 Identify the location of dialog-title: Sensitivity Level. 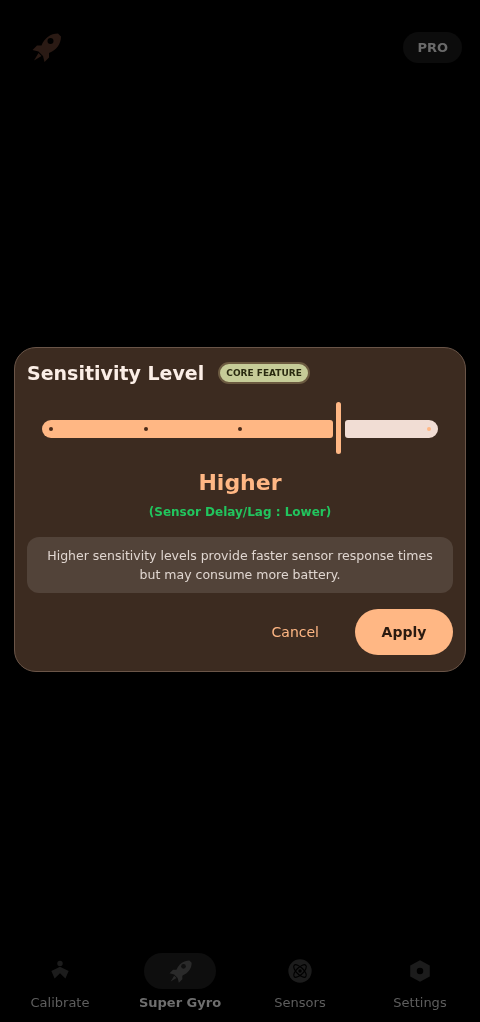
(116, 373).